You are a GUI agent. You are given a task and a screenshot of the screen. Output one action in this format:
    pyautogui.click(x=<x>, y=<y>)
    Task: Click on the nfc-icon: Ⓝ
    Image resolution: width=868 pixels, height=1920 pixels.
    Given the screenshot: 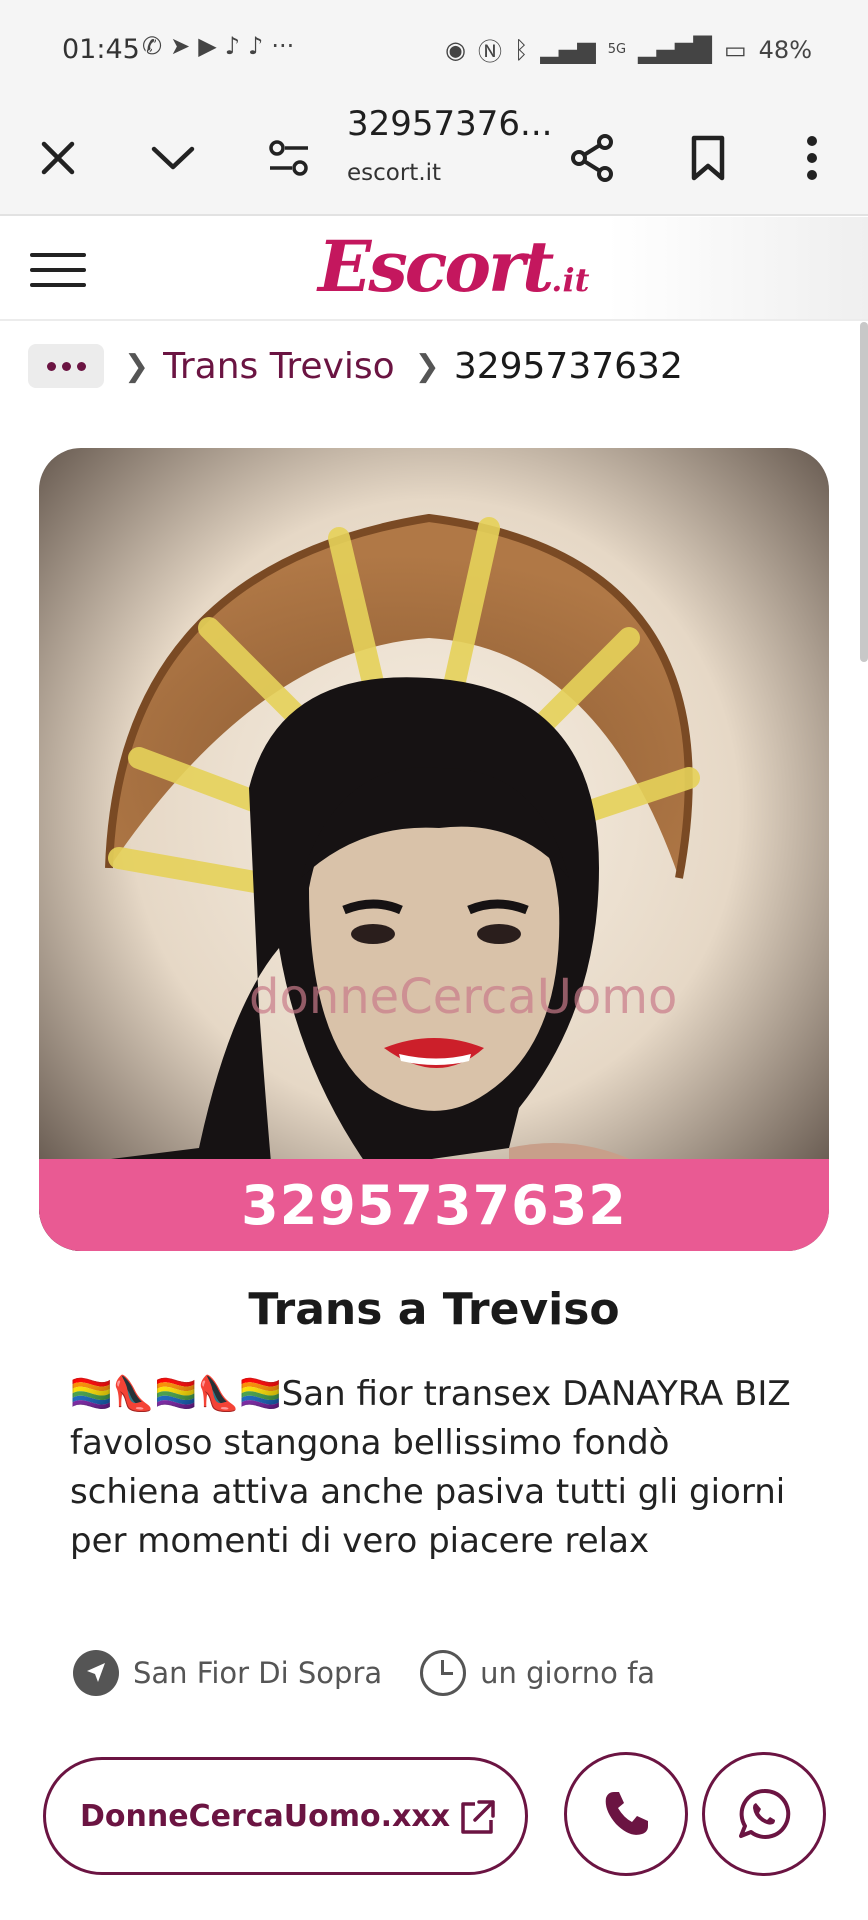 What is the action you would take?
    pyautogui.click(x=490, y=52)
    